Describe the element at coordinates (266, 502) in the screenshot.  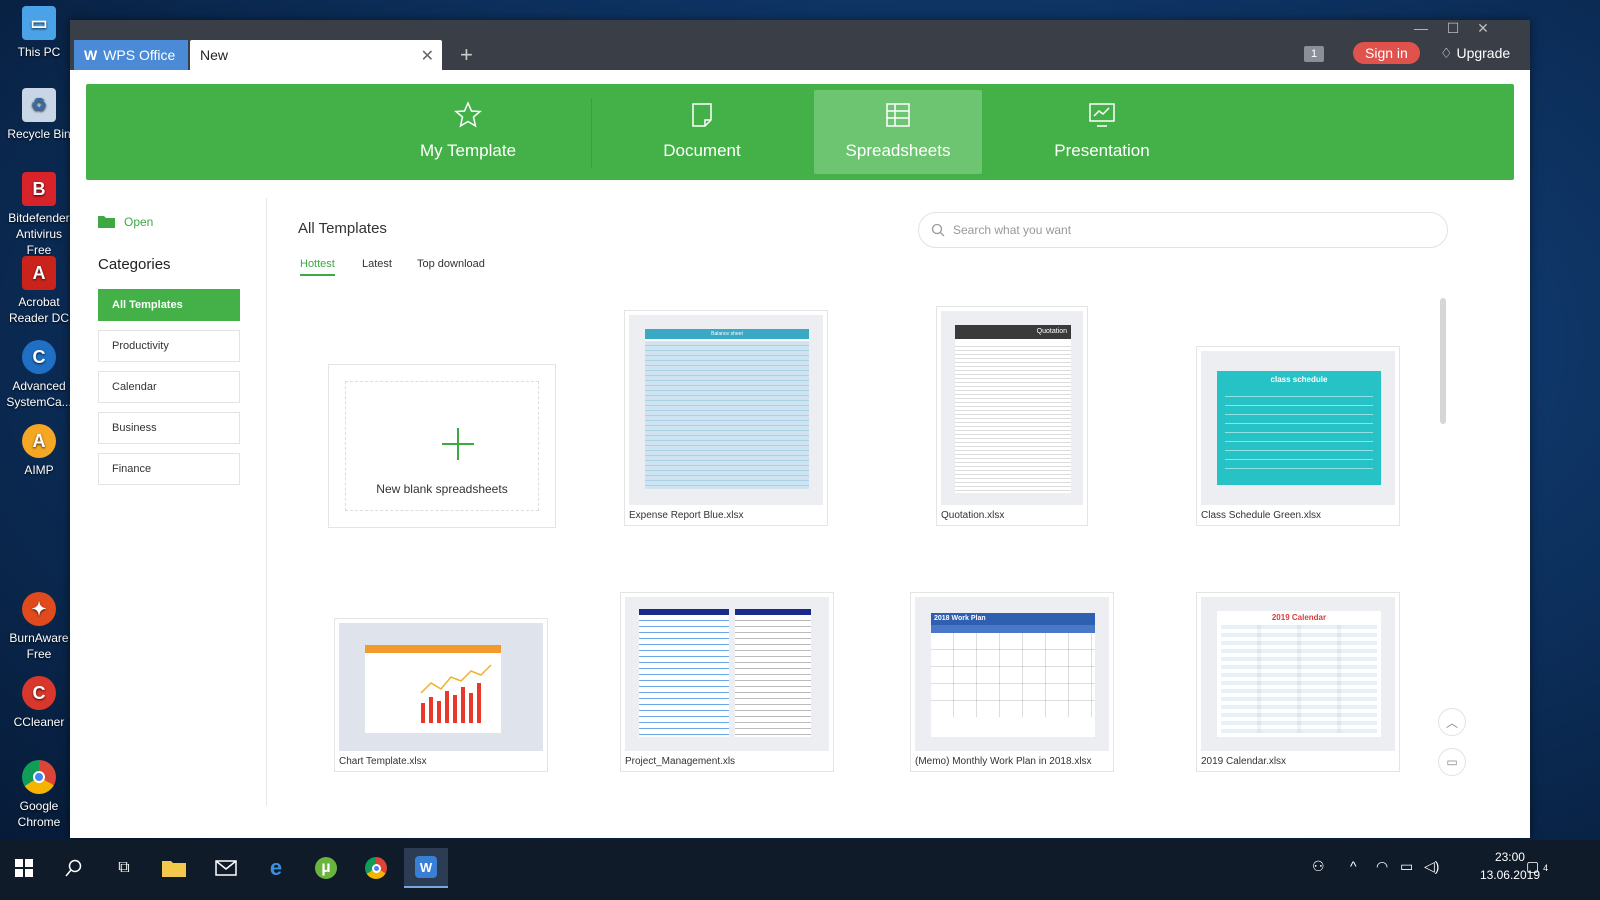
I see `panel-divider` at that location.